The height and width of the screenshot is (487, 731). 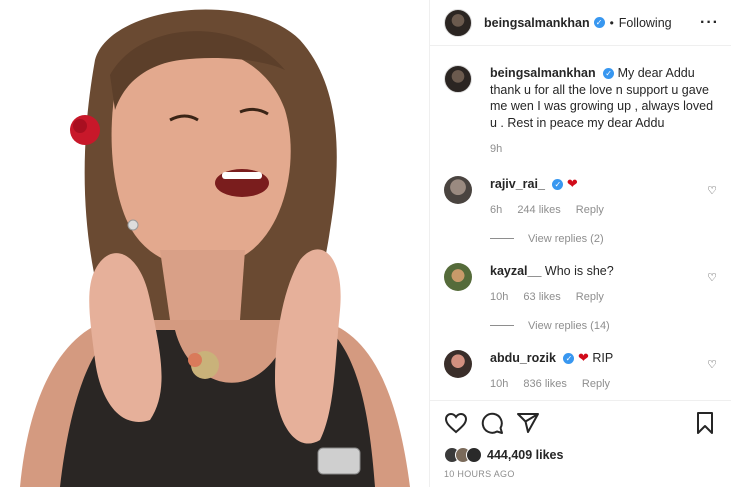 I want to click on post-header: beingsalmankhan ✓ • Following ···, so click(x=580, y=23).